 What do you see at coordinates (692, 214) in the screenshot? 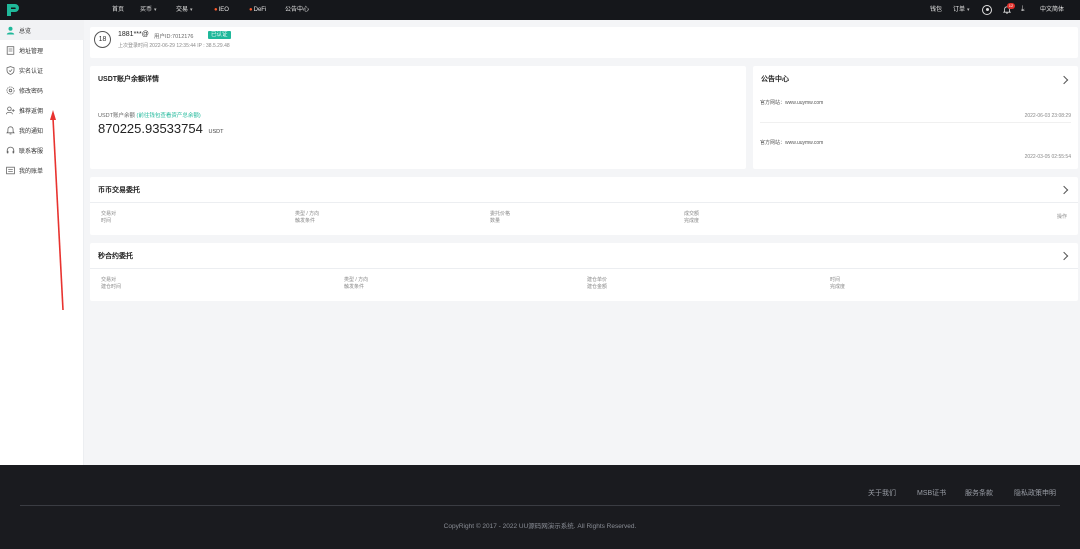
I see `column-header-top: 成交额` at bounding box center [692, 214].